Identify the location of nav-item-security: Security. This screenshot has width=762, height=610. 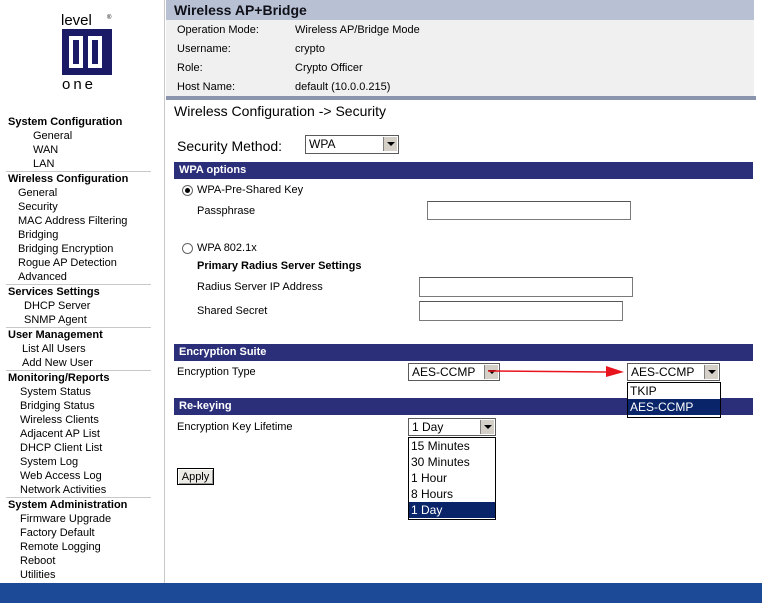
(38, 207).